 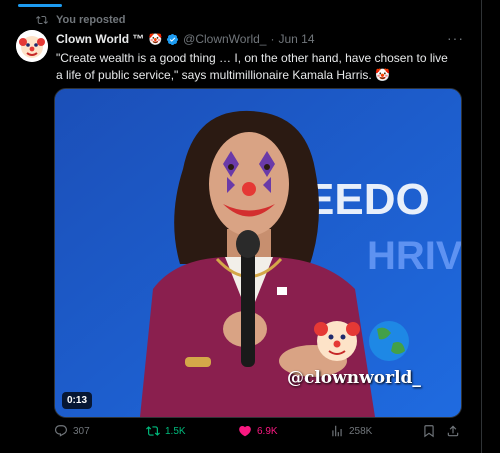 I want to click on action-bar: 307 1.5K 6.9K 258K, so click(x=259, y=435).